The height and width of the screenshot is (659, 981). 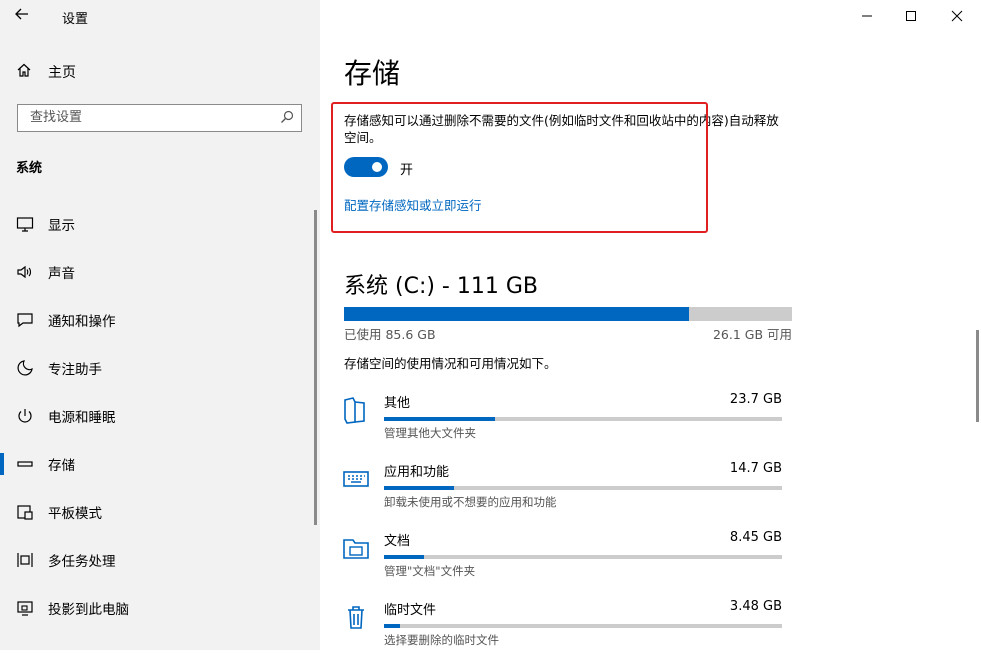 I want to click on sidebar-item-label: 通知和操作, so click(x=82, y=322).